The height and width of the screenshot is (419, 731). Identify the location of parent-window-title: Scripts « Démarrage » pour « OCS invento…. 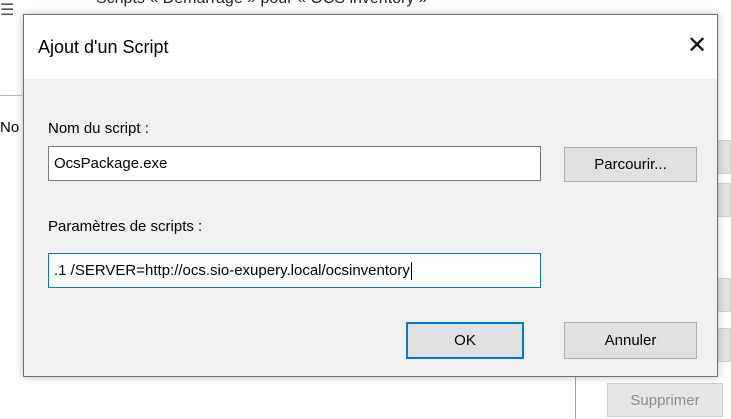
(262, 4).